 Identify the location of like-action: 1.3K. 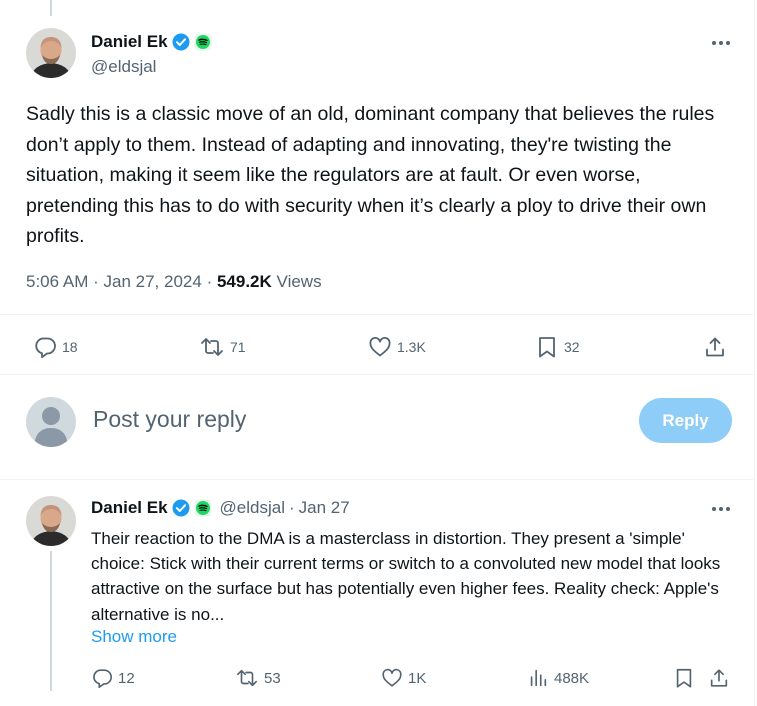
(397, 347).